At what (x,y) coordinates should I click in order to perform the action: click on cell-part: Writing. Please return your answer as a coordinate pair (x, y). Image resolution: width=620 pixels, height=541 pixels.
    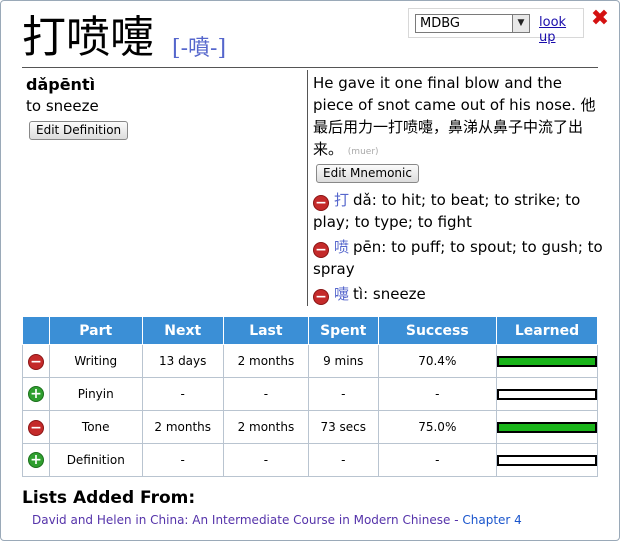
    Looking at the image, I should click on (95, 361).